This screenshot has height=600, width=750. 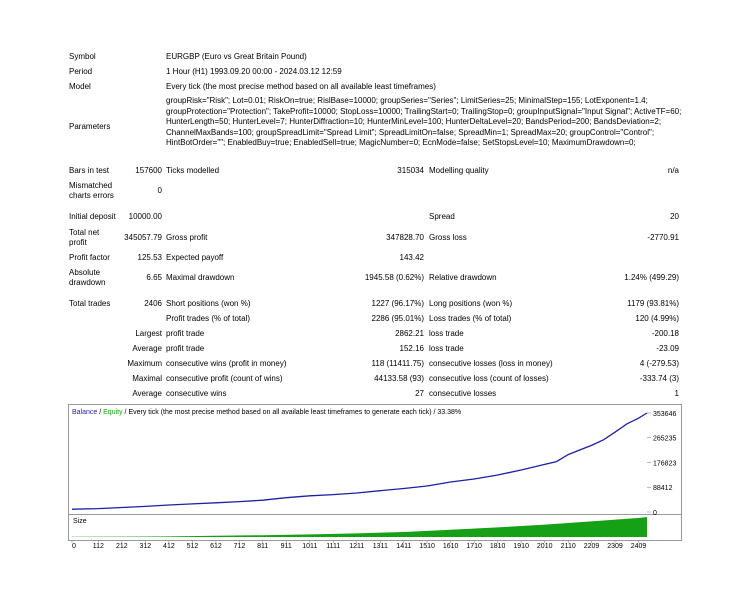 I want to click on average-profit-value: 152.16, so click(x=411, y=348).